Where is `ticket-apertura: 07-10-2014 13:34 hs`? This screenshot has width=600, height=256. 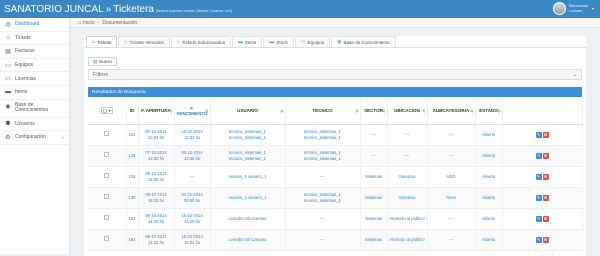
ticket-apertura: 07-10-2014 13:34 hs is located at coordinates (156, 135).